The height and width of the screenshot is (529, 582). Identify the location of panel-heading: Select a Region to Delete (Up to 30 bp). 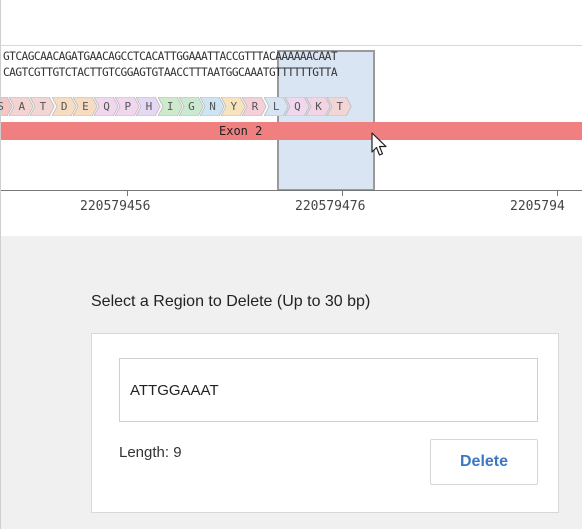
(231, 301).